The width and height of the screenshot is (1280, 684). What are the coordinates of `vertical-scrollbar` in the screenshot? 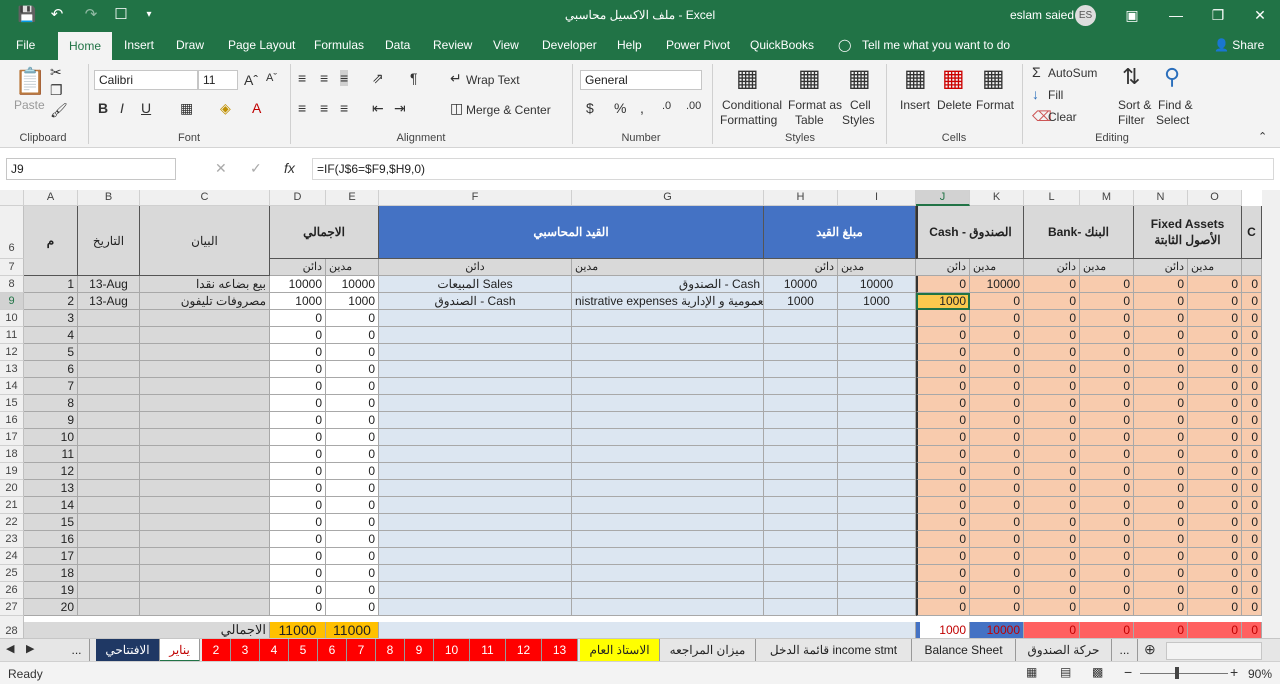 It's located at (1271, 414).